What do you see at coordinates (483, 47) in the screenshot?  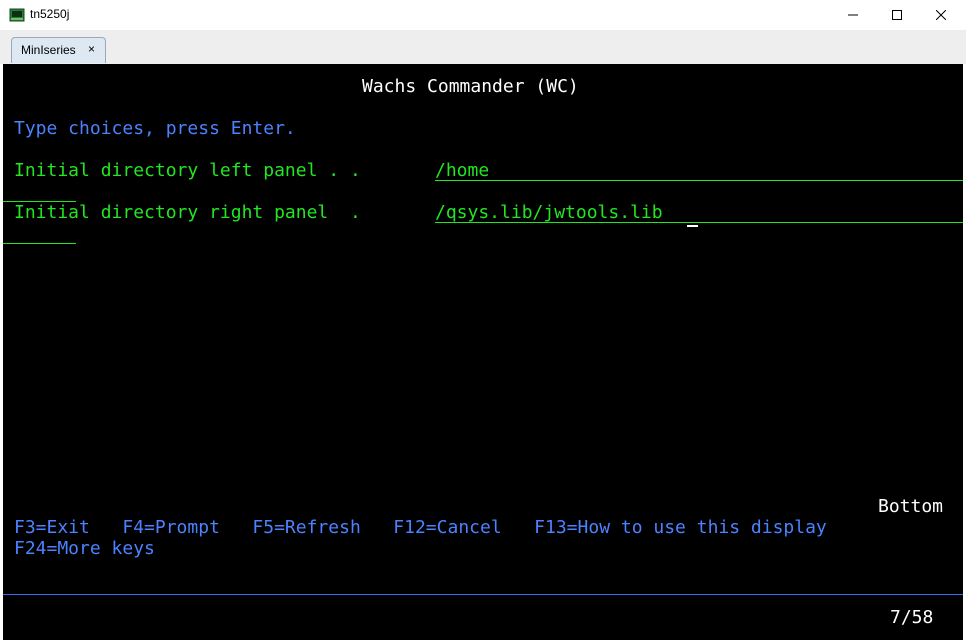 I see `session-tabstrip: MinIseries ×` at bounding box center [483, 47].